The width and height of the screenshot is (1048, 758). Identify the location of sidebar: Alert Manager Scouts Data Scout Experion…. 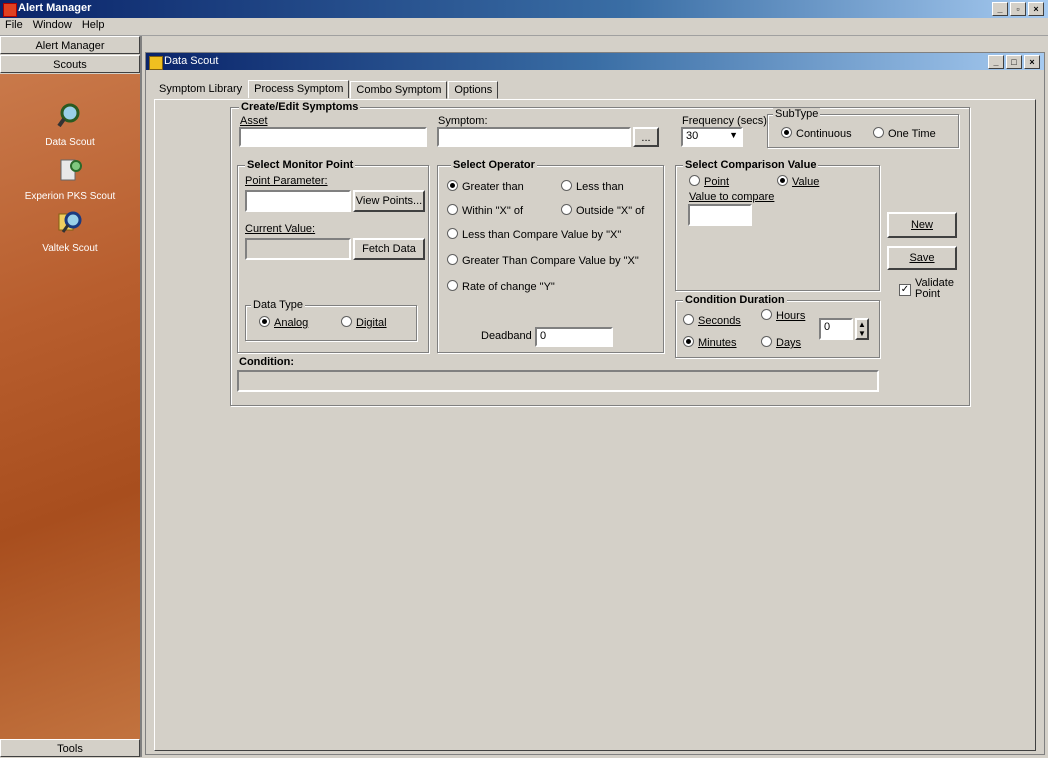
(71, 396).